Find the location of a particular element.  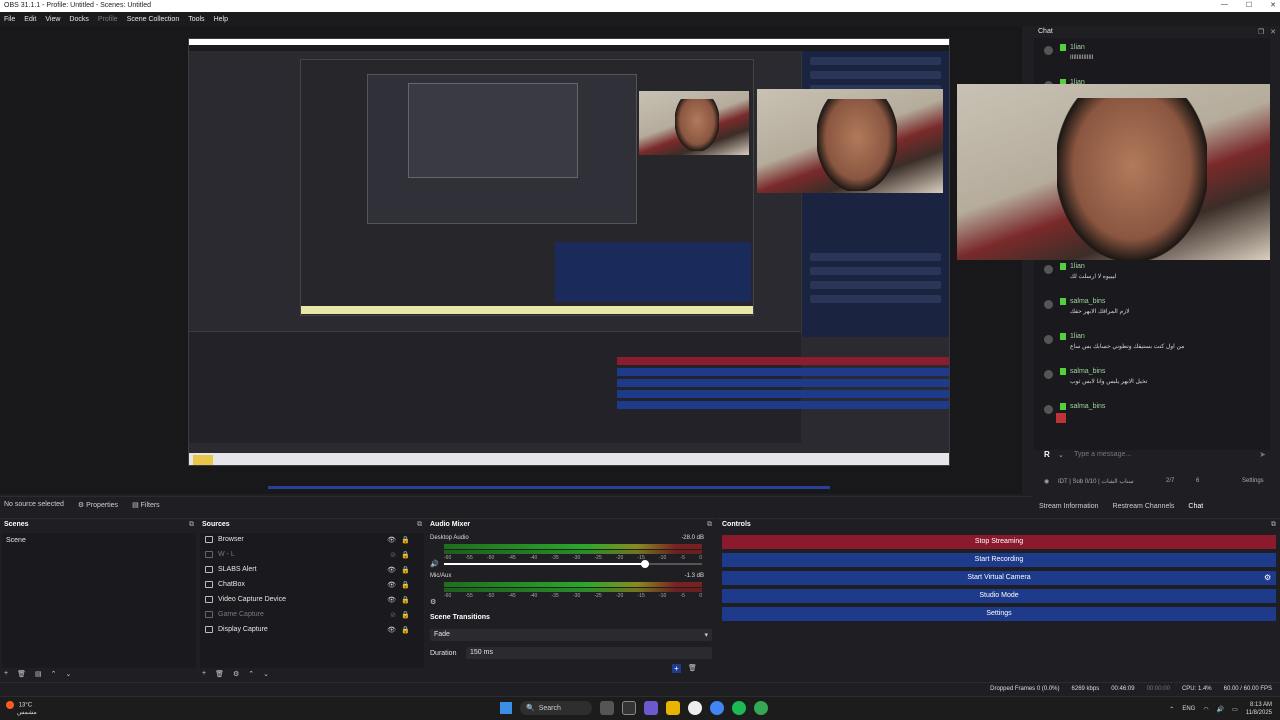

menu-edit: Edit is located at coordinates (30, 19).